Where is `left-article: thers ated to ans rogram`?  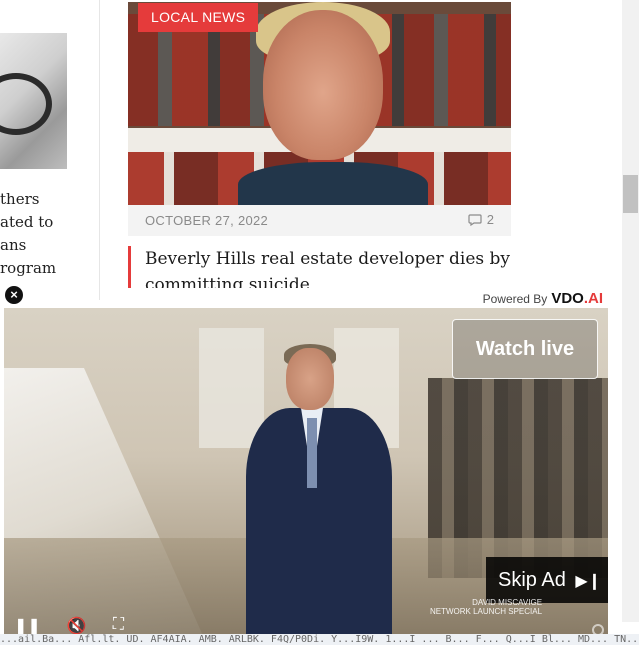 left-article: thers ated to ans rogram is located at coordinates (50, 150).